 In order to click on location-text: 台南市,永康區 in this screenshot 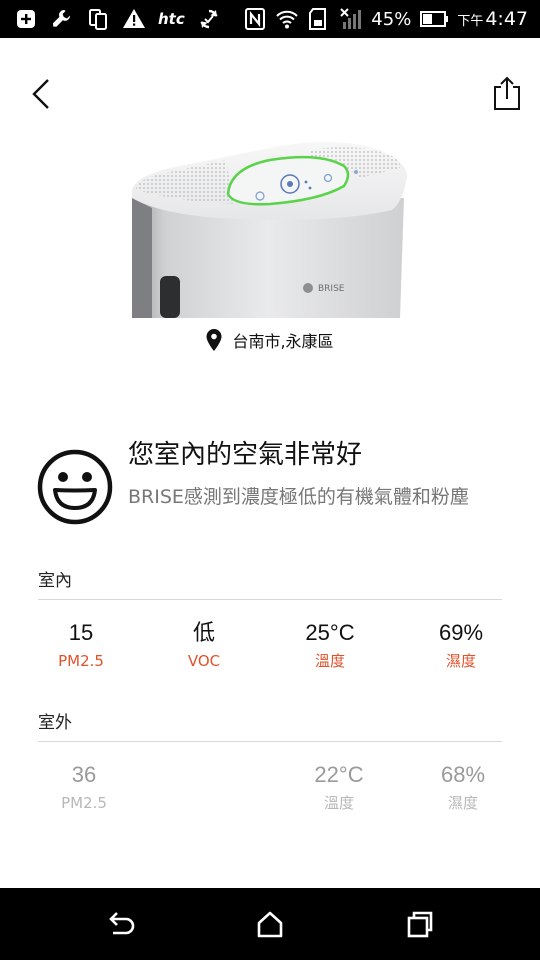, I will do `click(283, 341)`.